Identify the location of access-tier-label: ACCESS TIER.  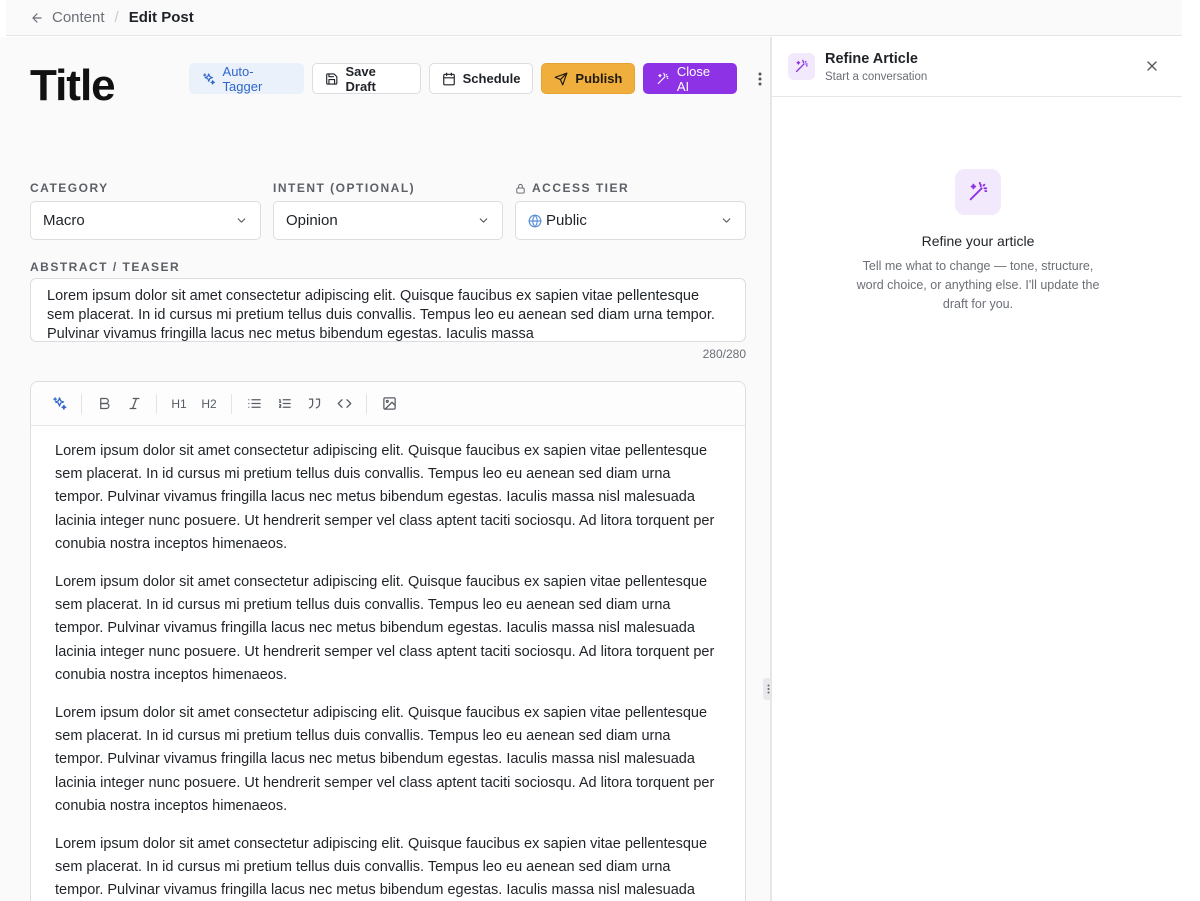
(572, 188).